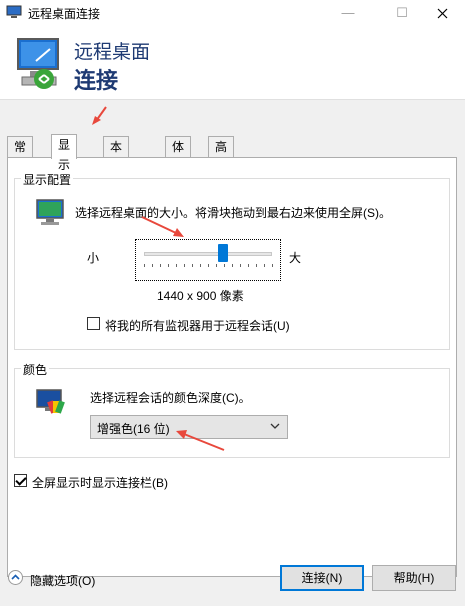  Describe the element at coordinates (100, 482) in the screenshot. I see `show-connection-bar-label: 全屏显示时显示连接栏(B)` at that location.